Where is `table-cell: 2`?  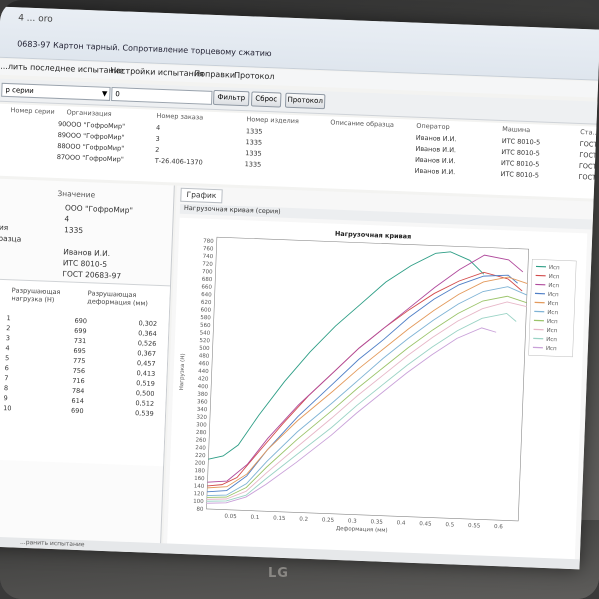
table-cell: 2 is located at coordinates (157, 149).